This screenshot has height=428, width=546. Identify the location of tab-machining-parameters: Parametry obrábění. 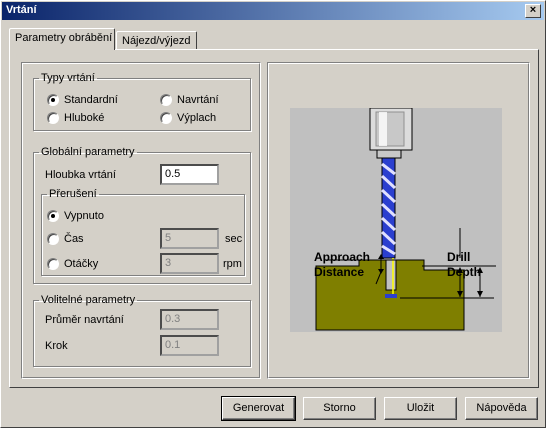
(62, 39).